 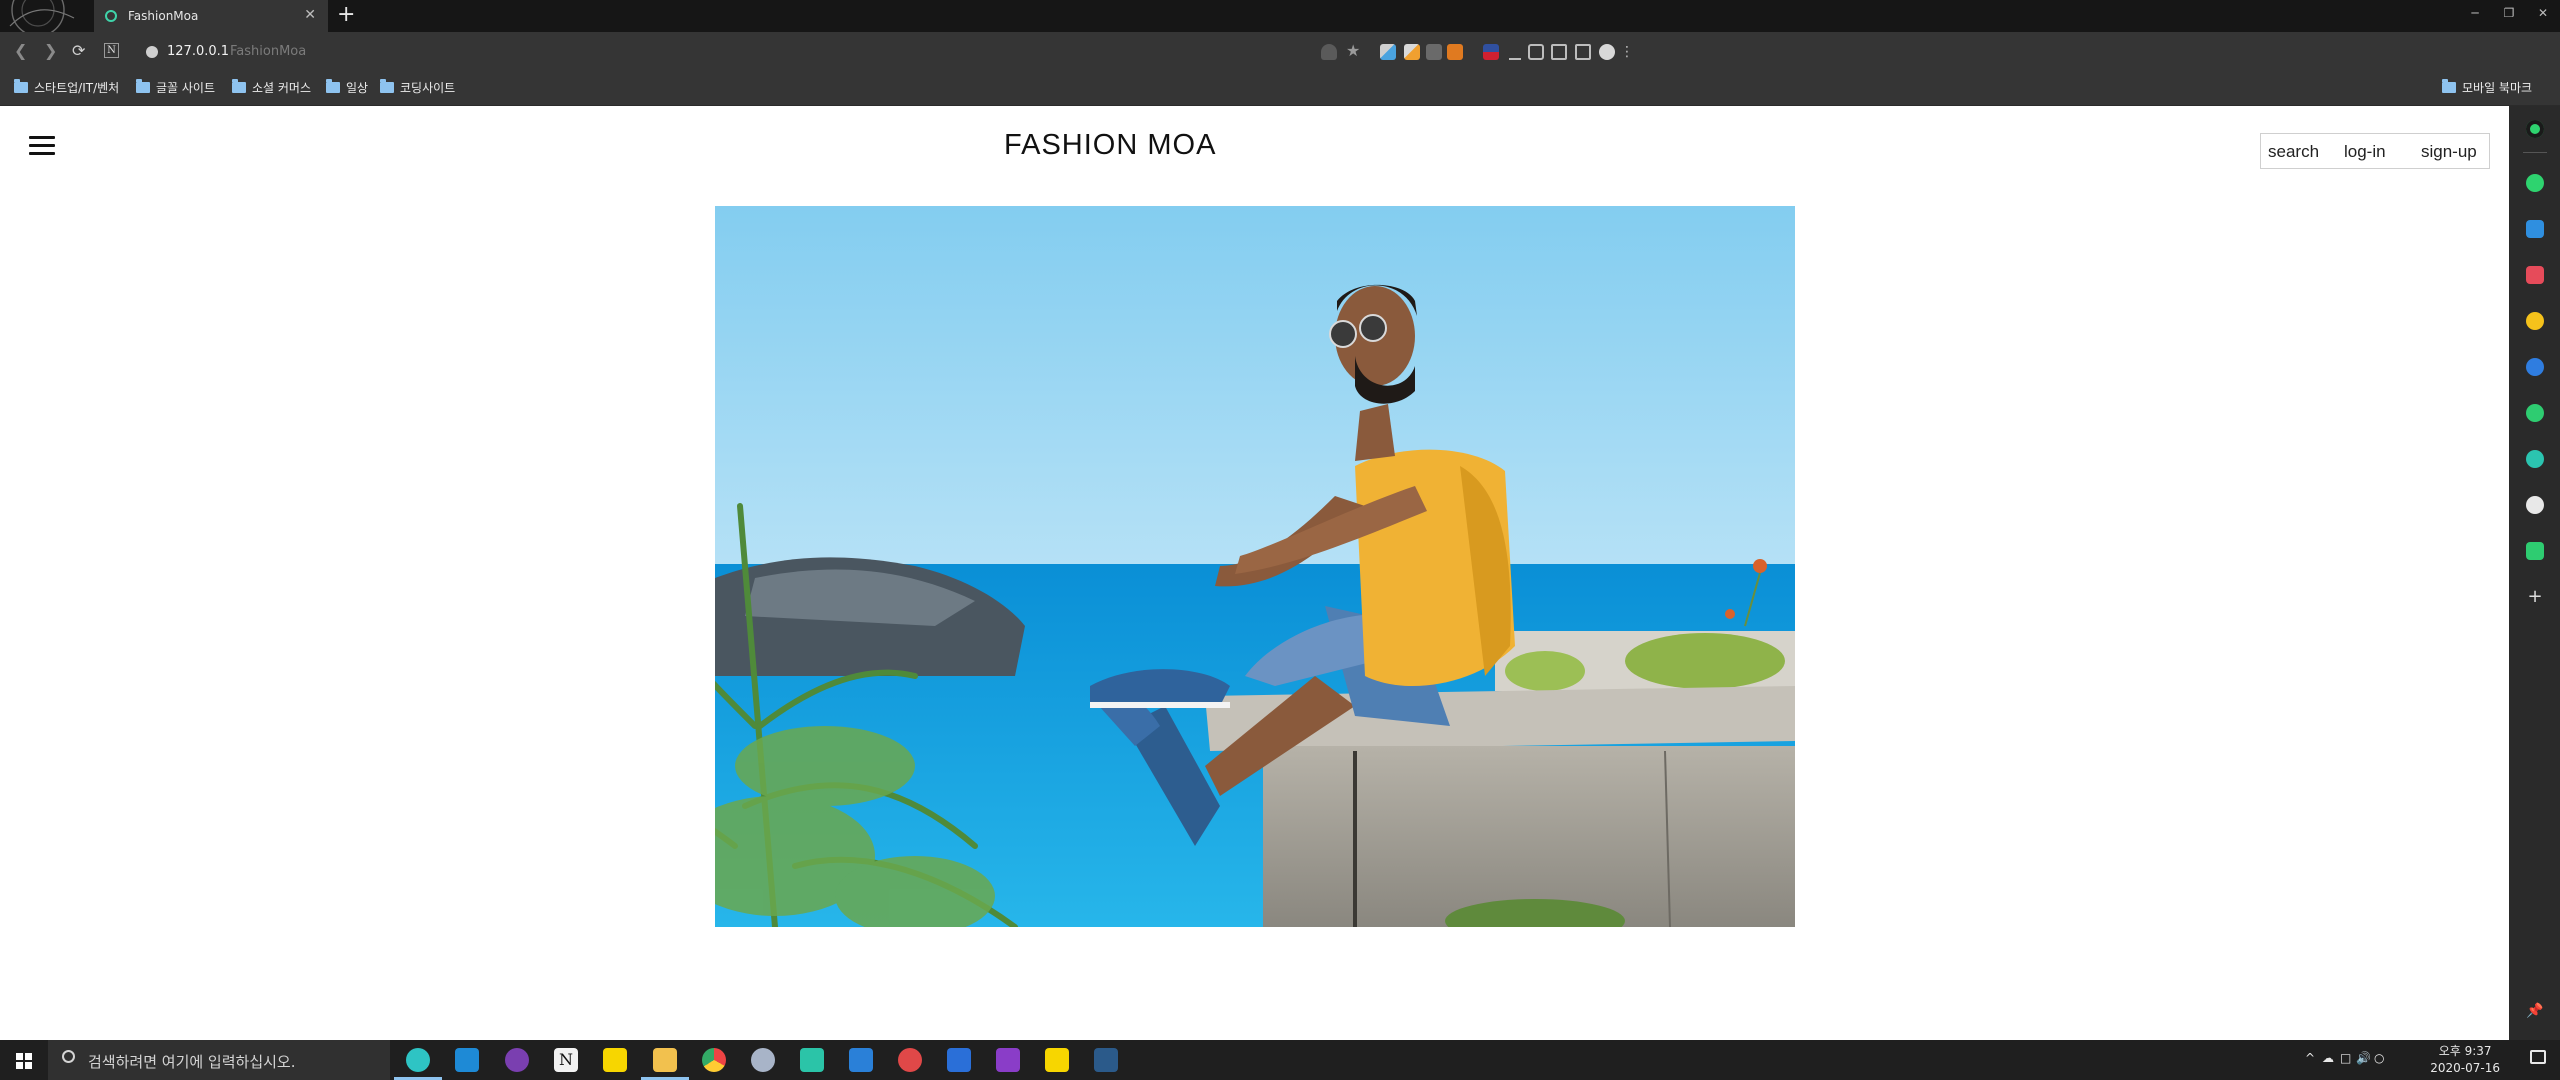 What do you see at coordinates (2535, 229) in the screenshot?
I see `calendar-icon` at bounding box center [2535, 229].